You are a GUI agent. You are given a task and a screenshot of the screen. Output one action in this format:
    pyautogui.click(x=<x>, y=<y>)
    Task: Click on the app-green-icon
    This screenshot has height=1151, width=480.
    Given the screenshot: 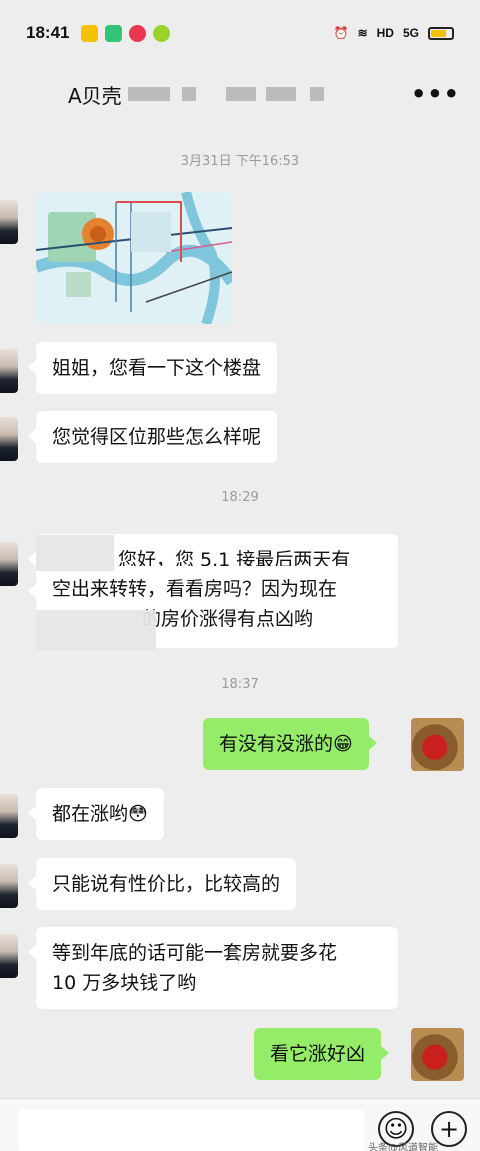 What is the action you would take?
    pyautogui.click(x=114, y=33)
    